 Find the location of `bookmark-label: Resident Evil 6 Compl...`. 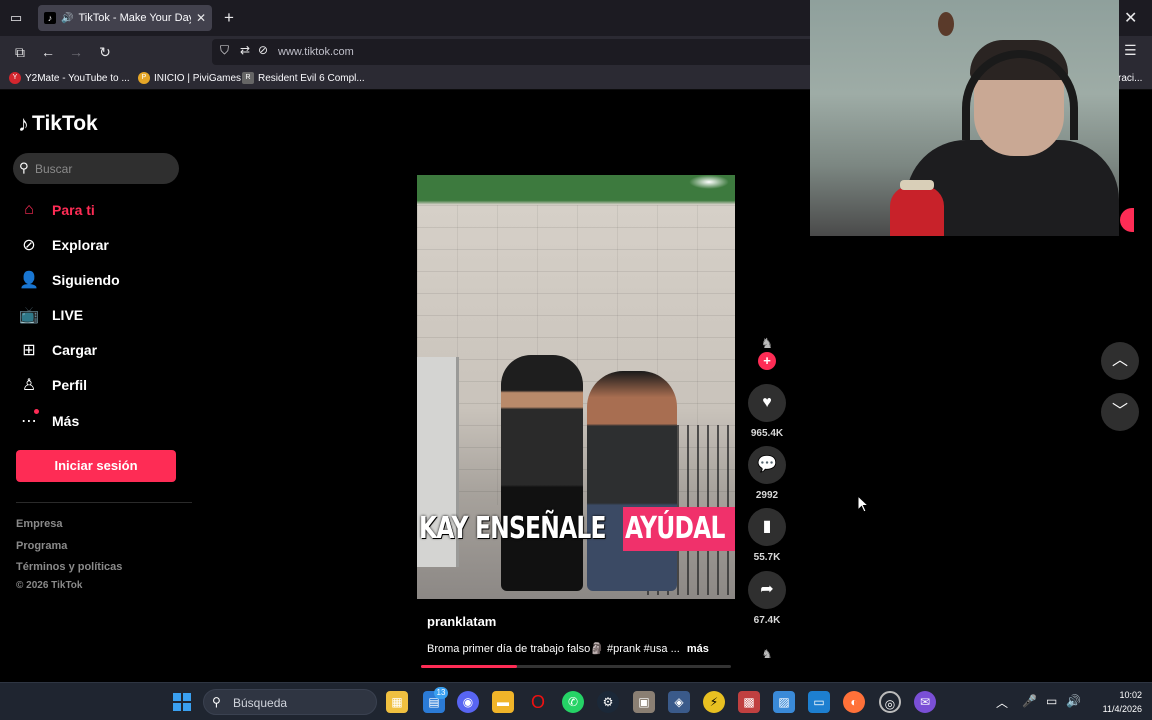

bookmark-label: Resident Evil 6 Compl... is located at coordinates (311, 78).